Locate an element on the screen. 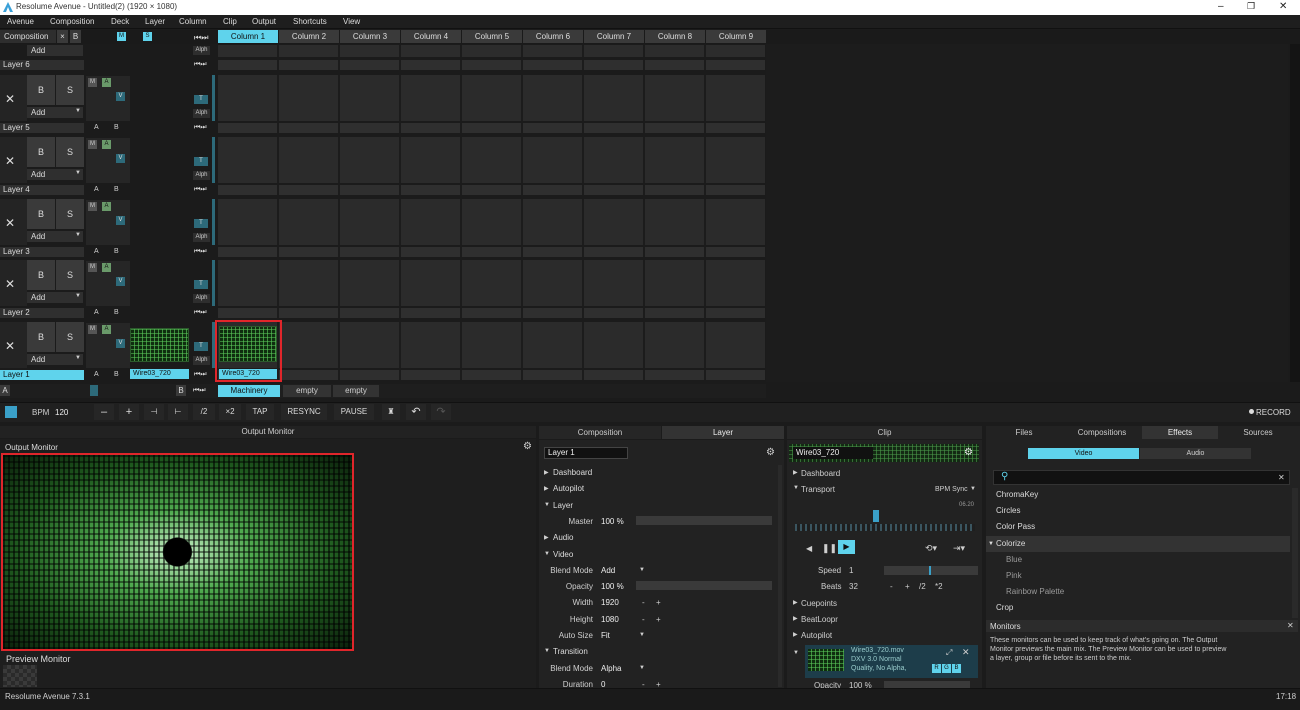 The width and height of the screenshot is (1300, 710). param-8-plus: + is located at coordinates (658, 602).